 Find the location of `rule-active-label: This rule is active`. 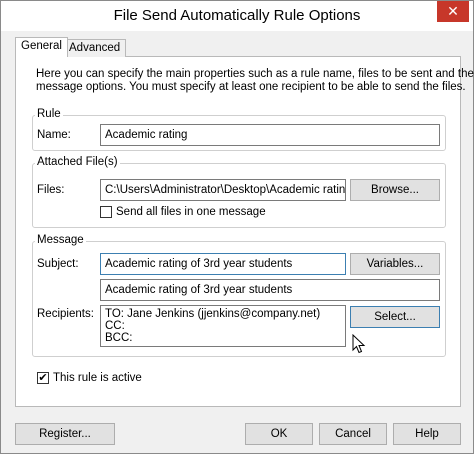

rule-active-label: This rule is active is located at coordinates (97, 378).